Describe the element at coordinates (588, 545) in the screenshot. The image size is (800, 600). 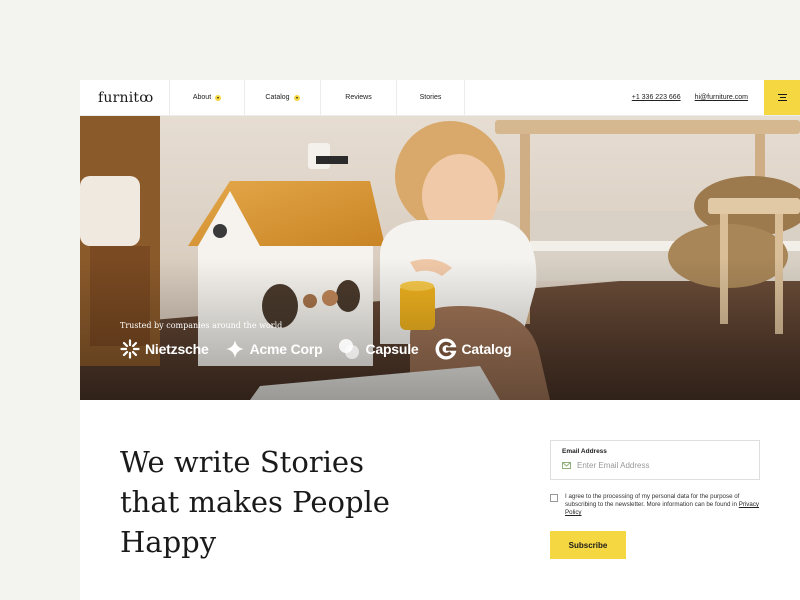
I see `subscribe-button: Subscribe` at that location.